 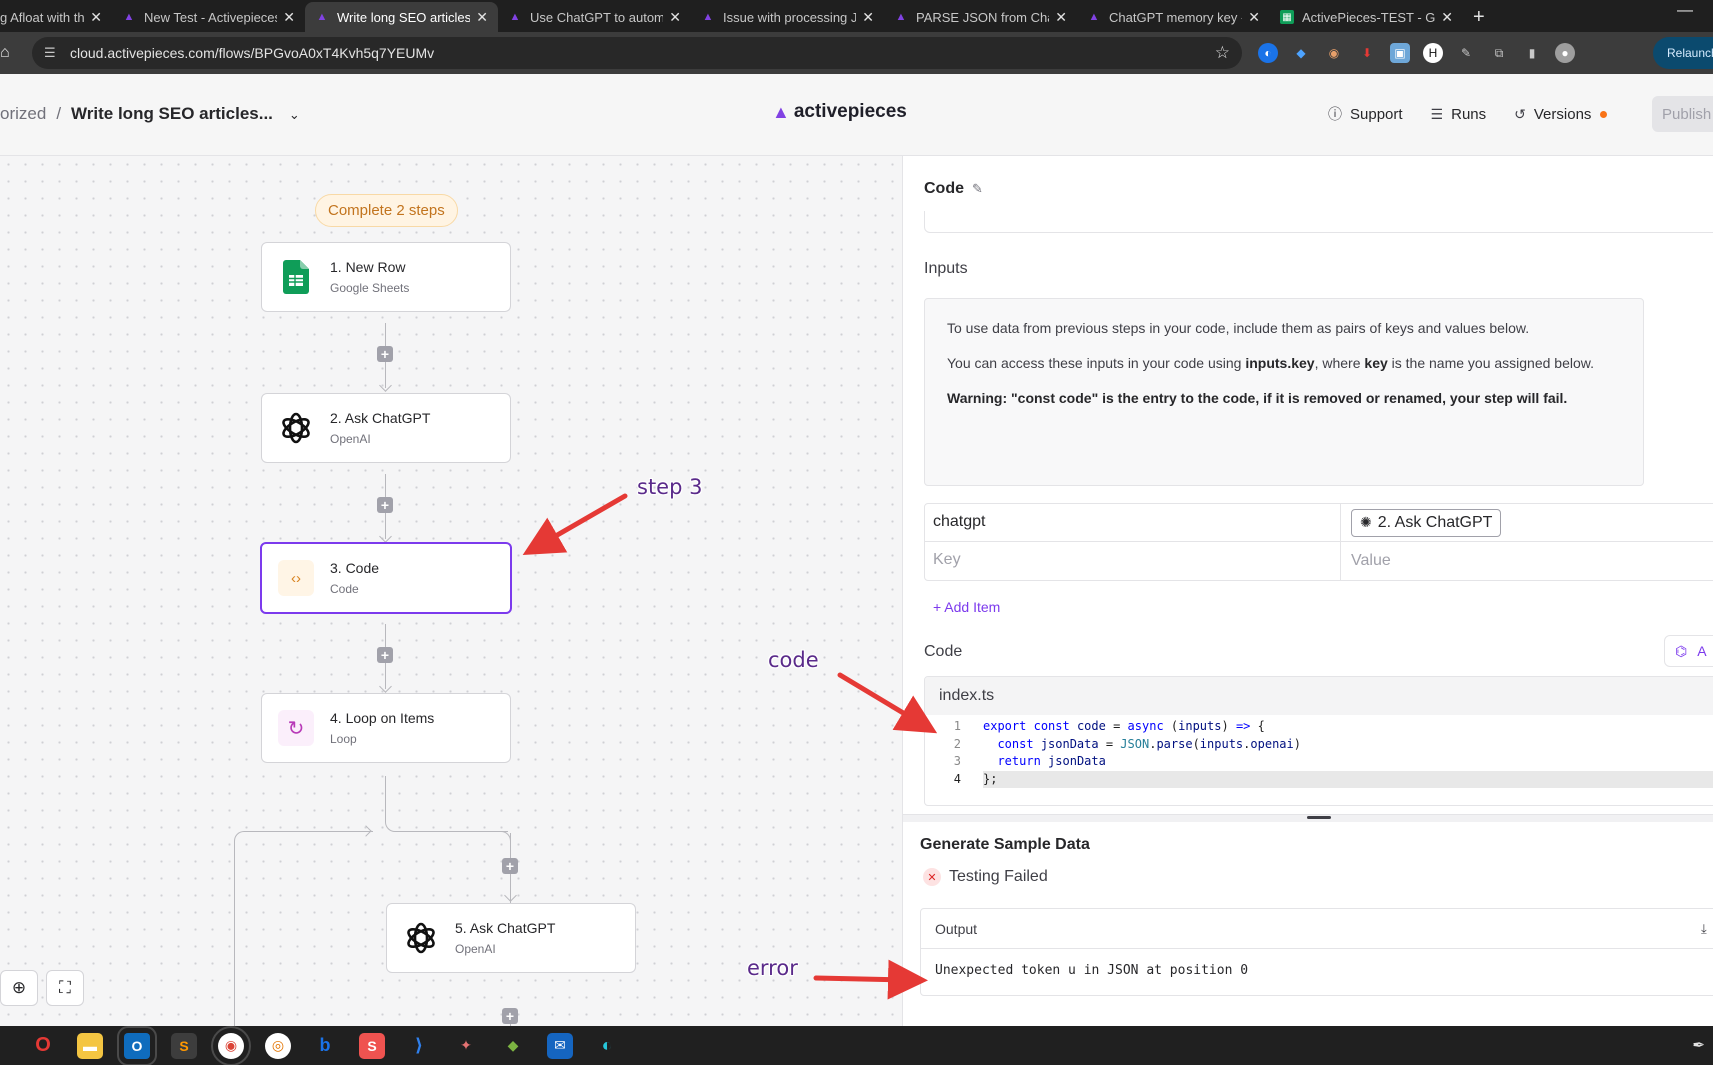 What do you see at coordinates (1268, 53) in the screenshot?
I see `extension-icon: ◐` at bounding box center [1268, 53].